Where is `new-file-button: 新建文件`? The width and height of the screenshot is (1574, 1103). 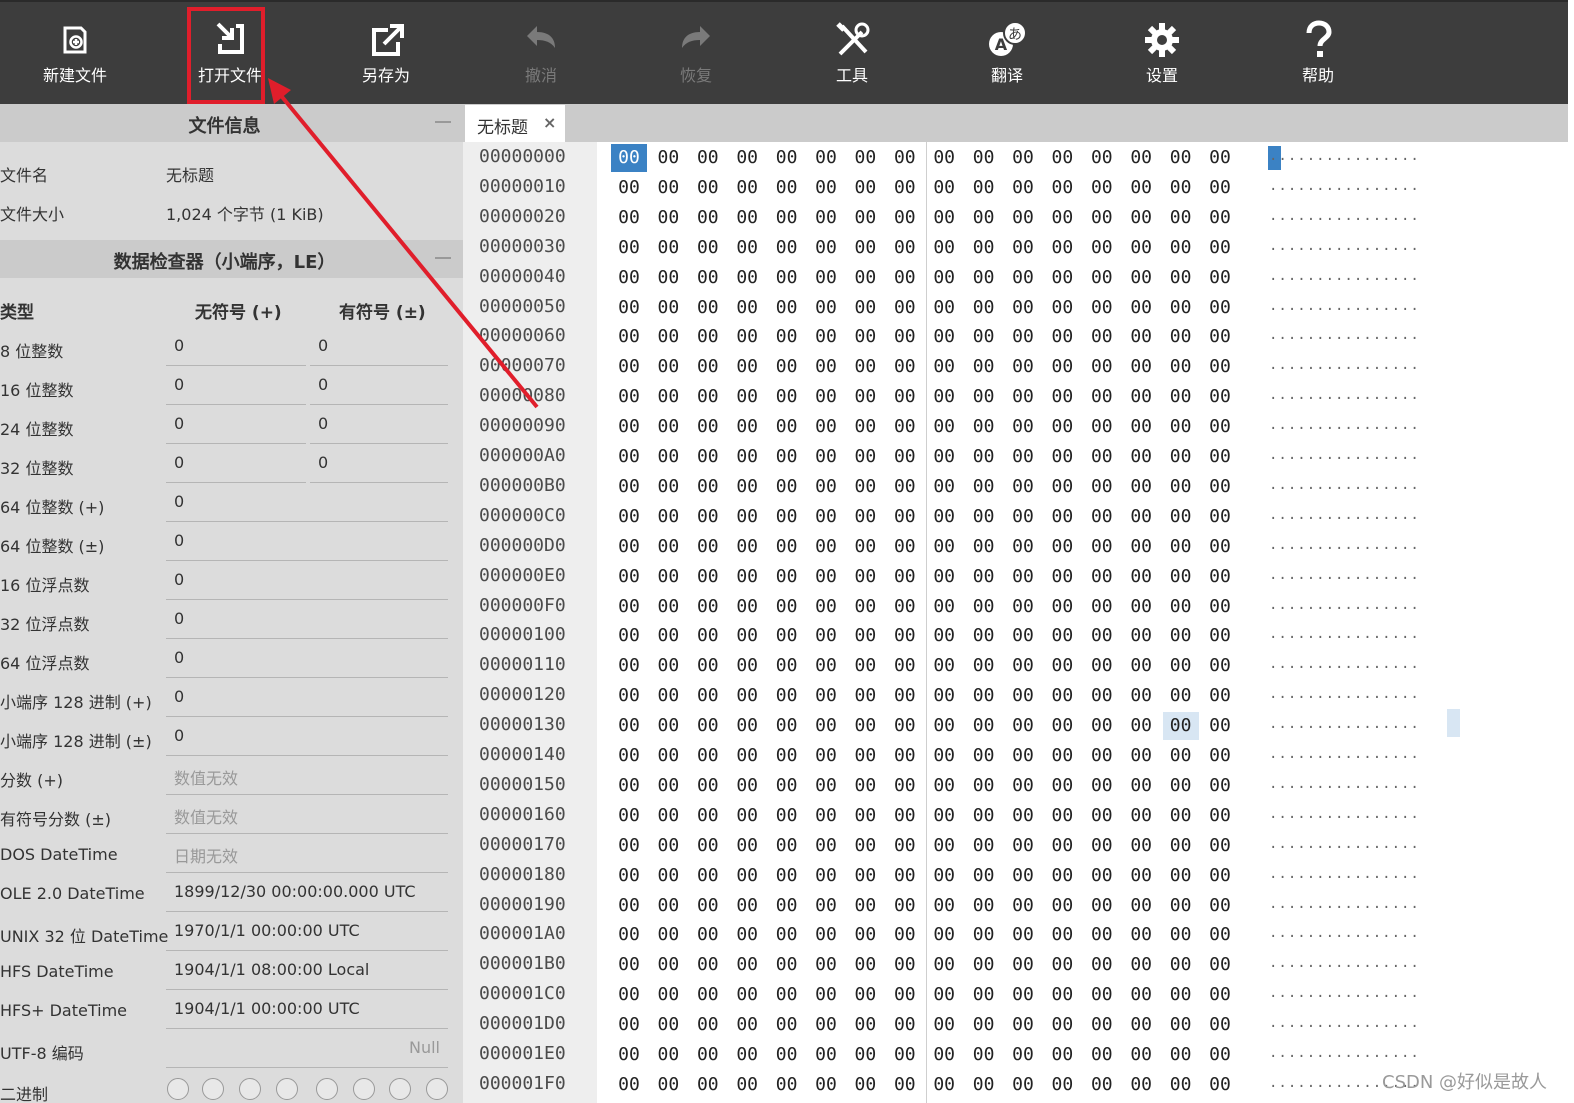 new-file-button: 新建文件 is located at coordinates (75, 52).